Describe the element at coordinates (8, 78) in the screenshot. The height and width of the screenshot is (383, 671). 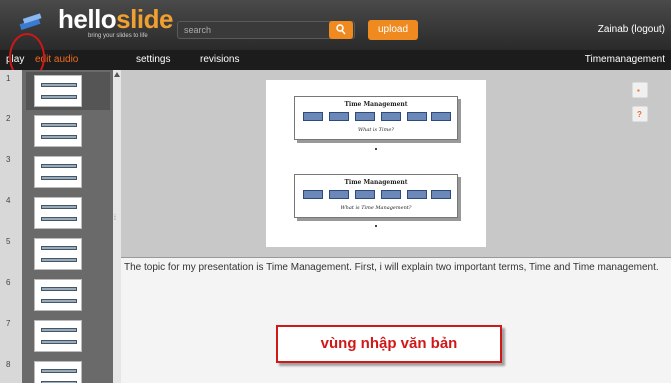
I see `thumbnail-number: 1` at that location.